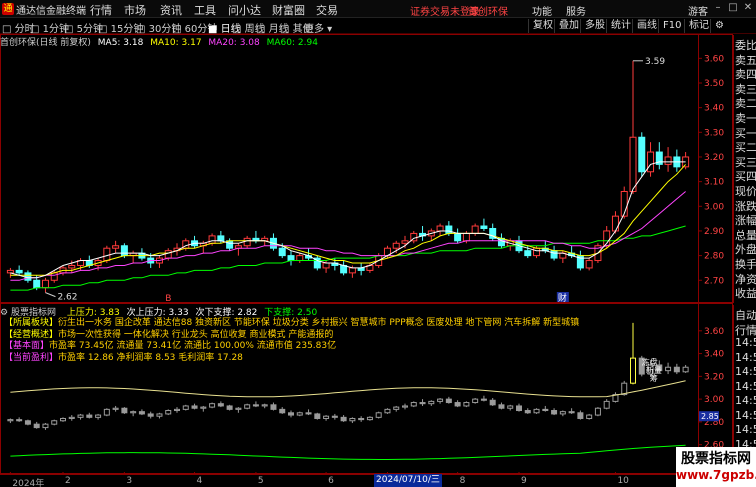 The width and height of the screenshot is (756, 487). Describe the element at coordinates (745, 177) in the screenshot. I see `quote-panel-label: 买四` at that location.